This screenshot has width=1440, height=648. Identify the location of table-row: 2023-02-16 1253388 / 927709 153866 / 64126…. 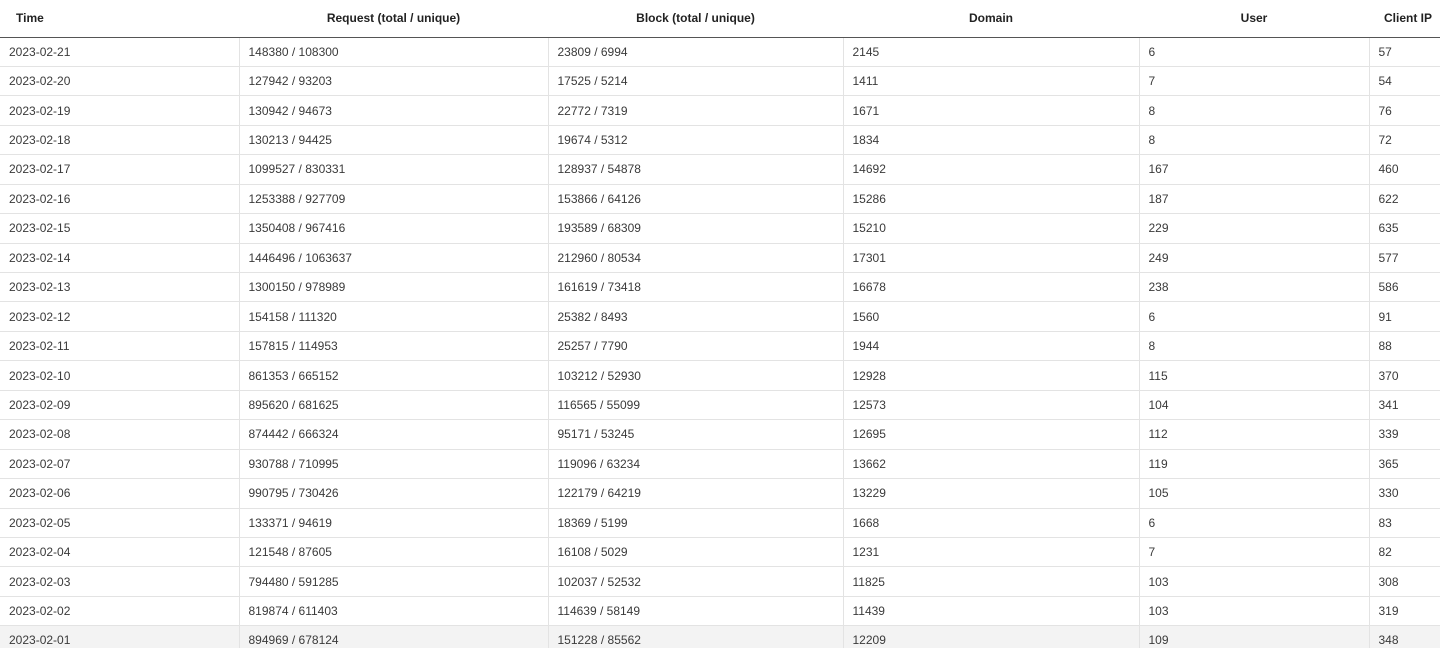
(720, 199).